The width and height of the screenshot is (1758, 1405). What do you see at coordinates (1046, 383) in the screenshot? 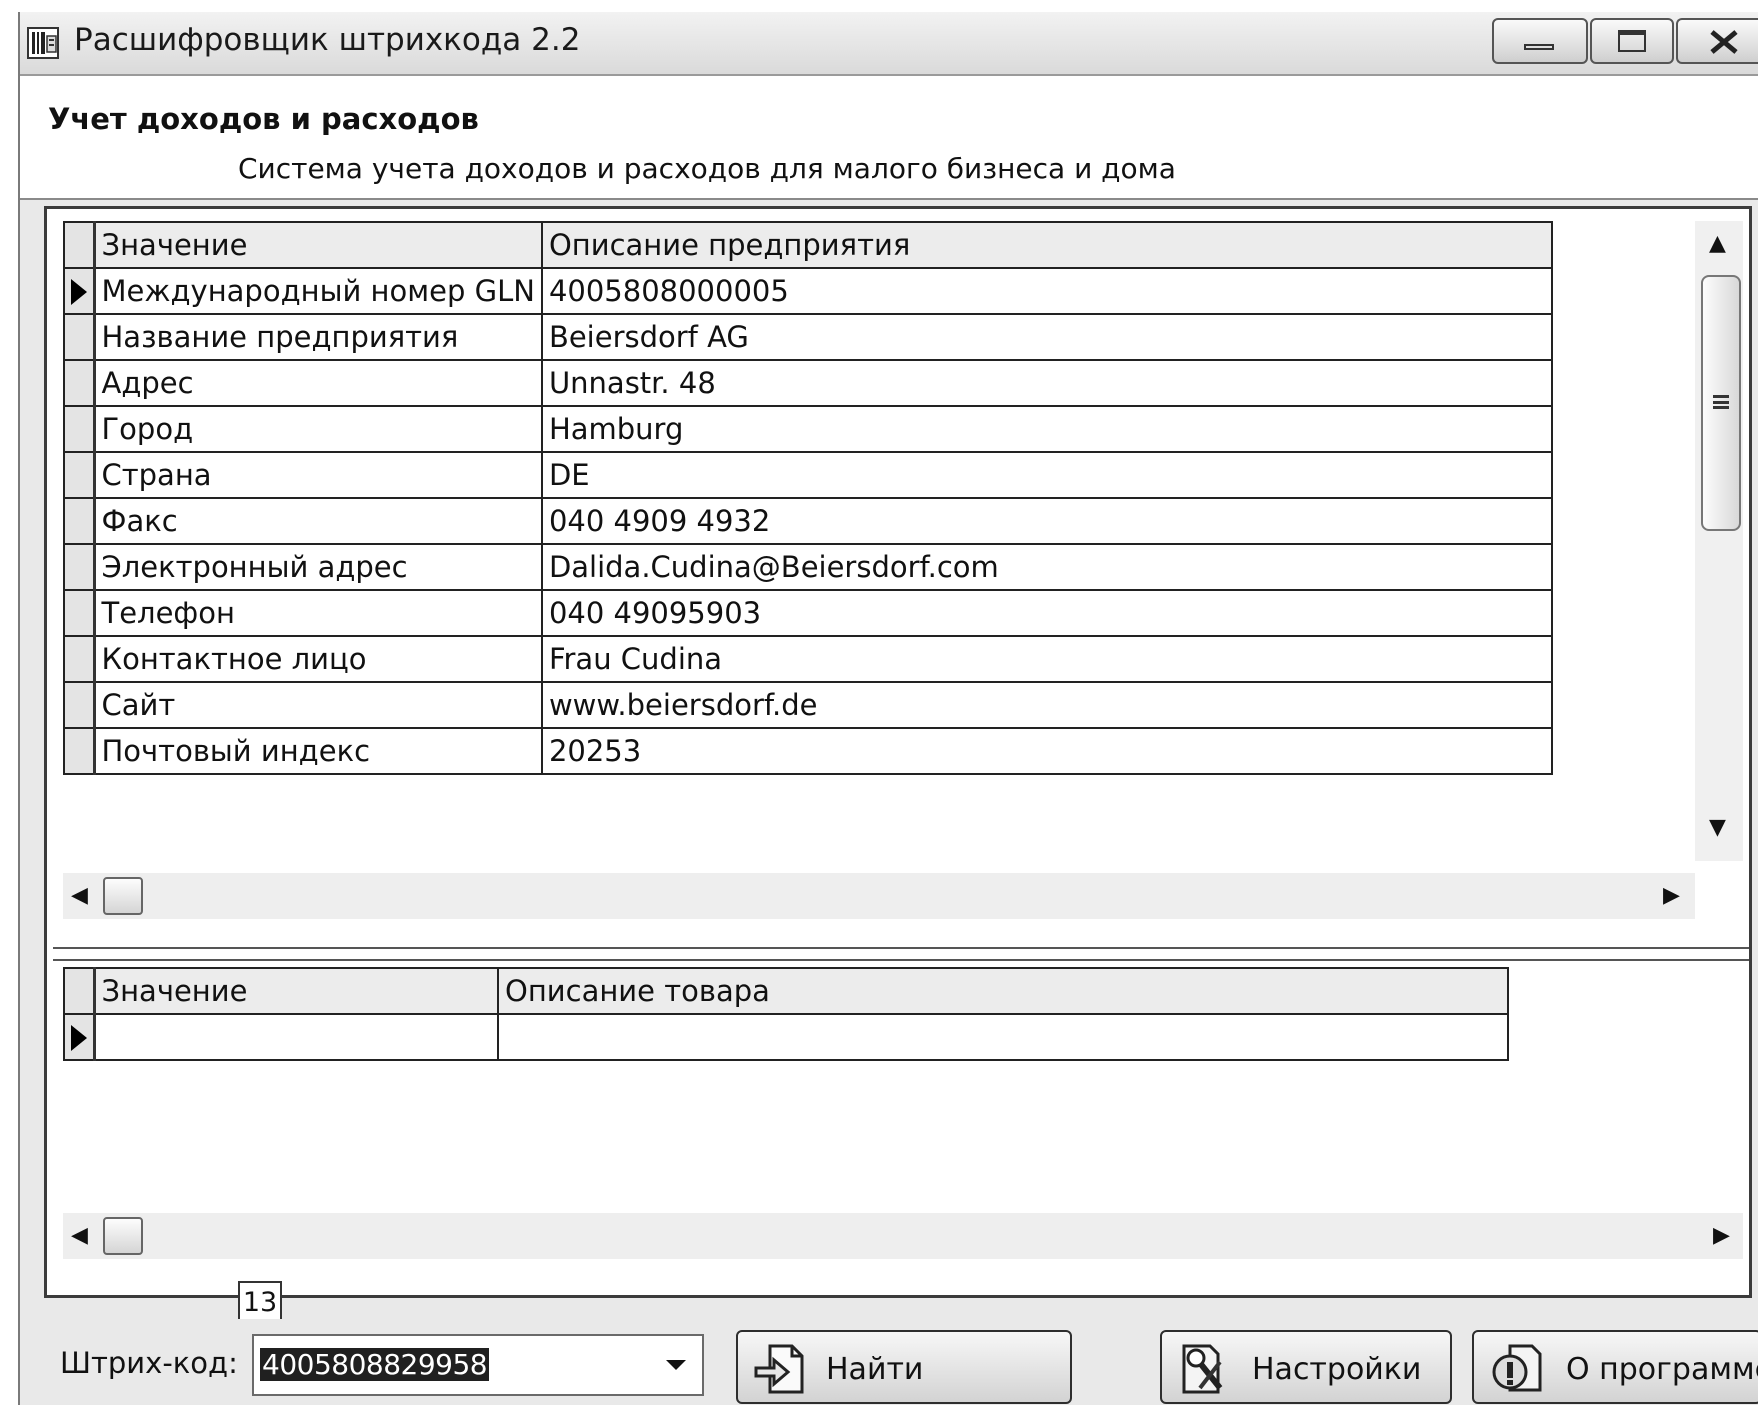
I see `table-cell-value: Unnastr. 48` at bounding box center [1046, 383].